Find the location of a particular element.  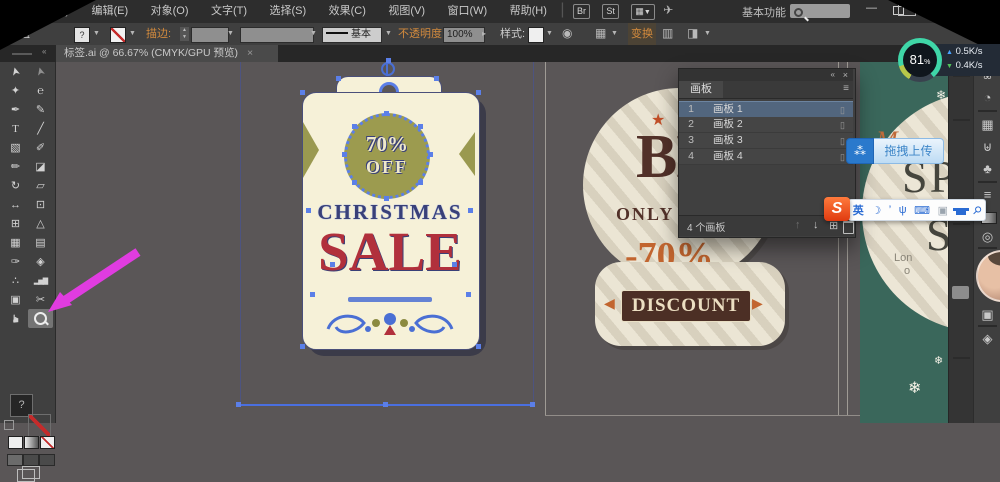

artboard-row: 4 画板 4 ▯ is located at coordinates (766, 157).